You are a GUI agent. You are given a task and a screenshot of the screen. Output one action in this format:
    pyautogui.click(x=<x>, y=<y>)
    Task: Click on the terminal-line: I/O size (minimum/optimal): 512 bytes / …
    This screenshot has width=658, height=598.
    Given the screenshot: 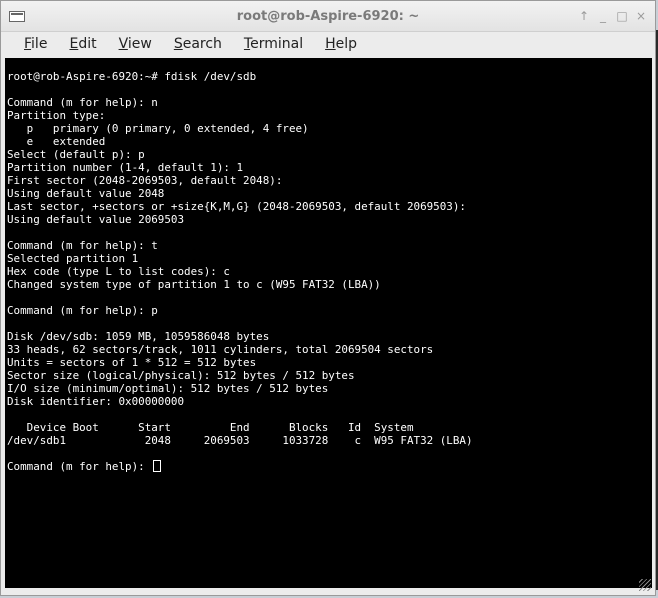 What is the action you would take?
    pyautogui.click(x=168, y=388)
    